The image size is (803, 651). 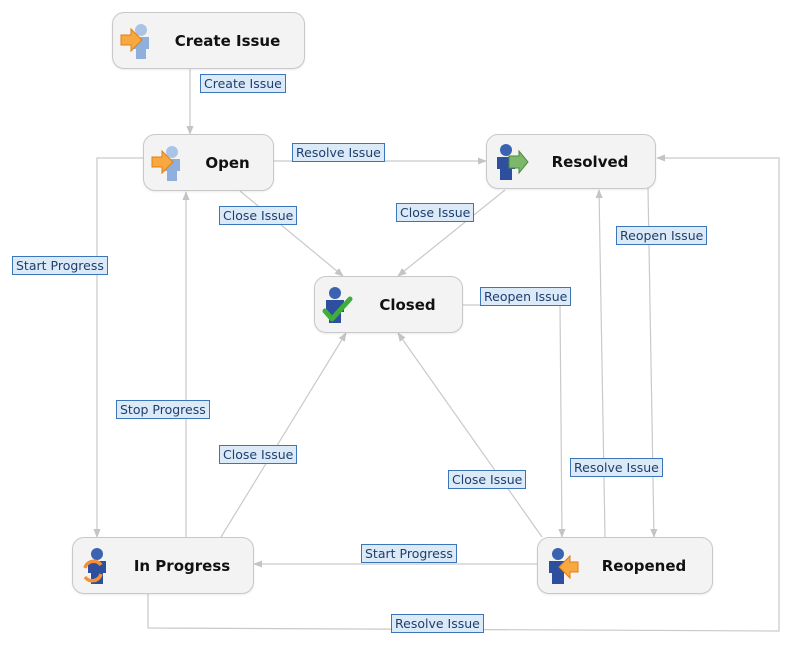 I want to click on state-closed: Closed, so click(x=388, y=304).